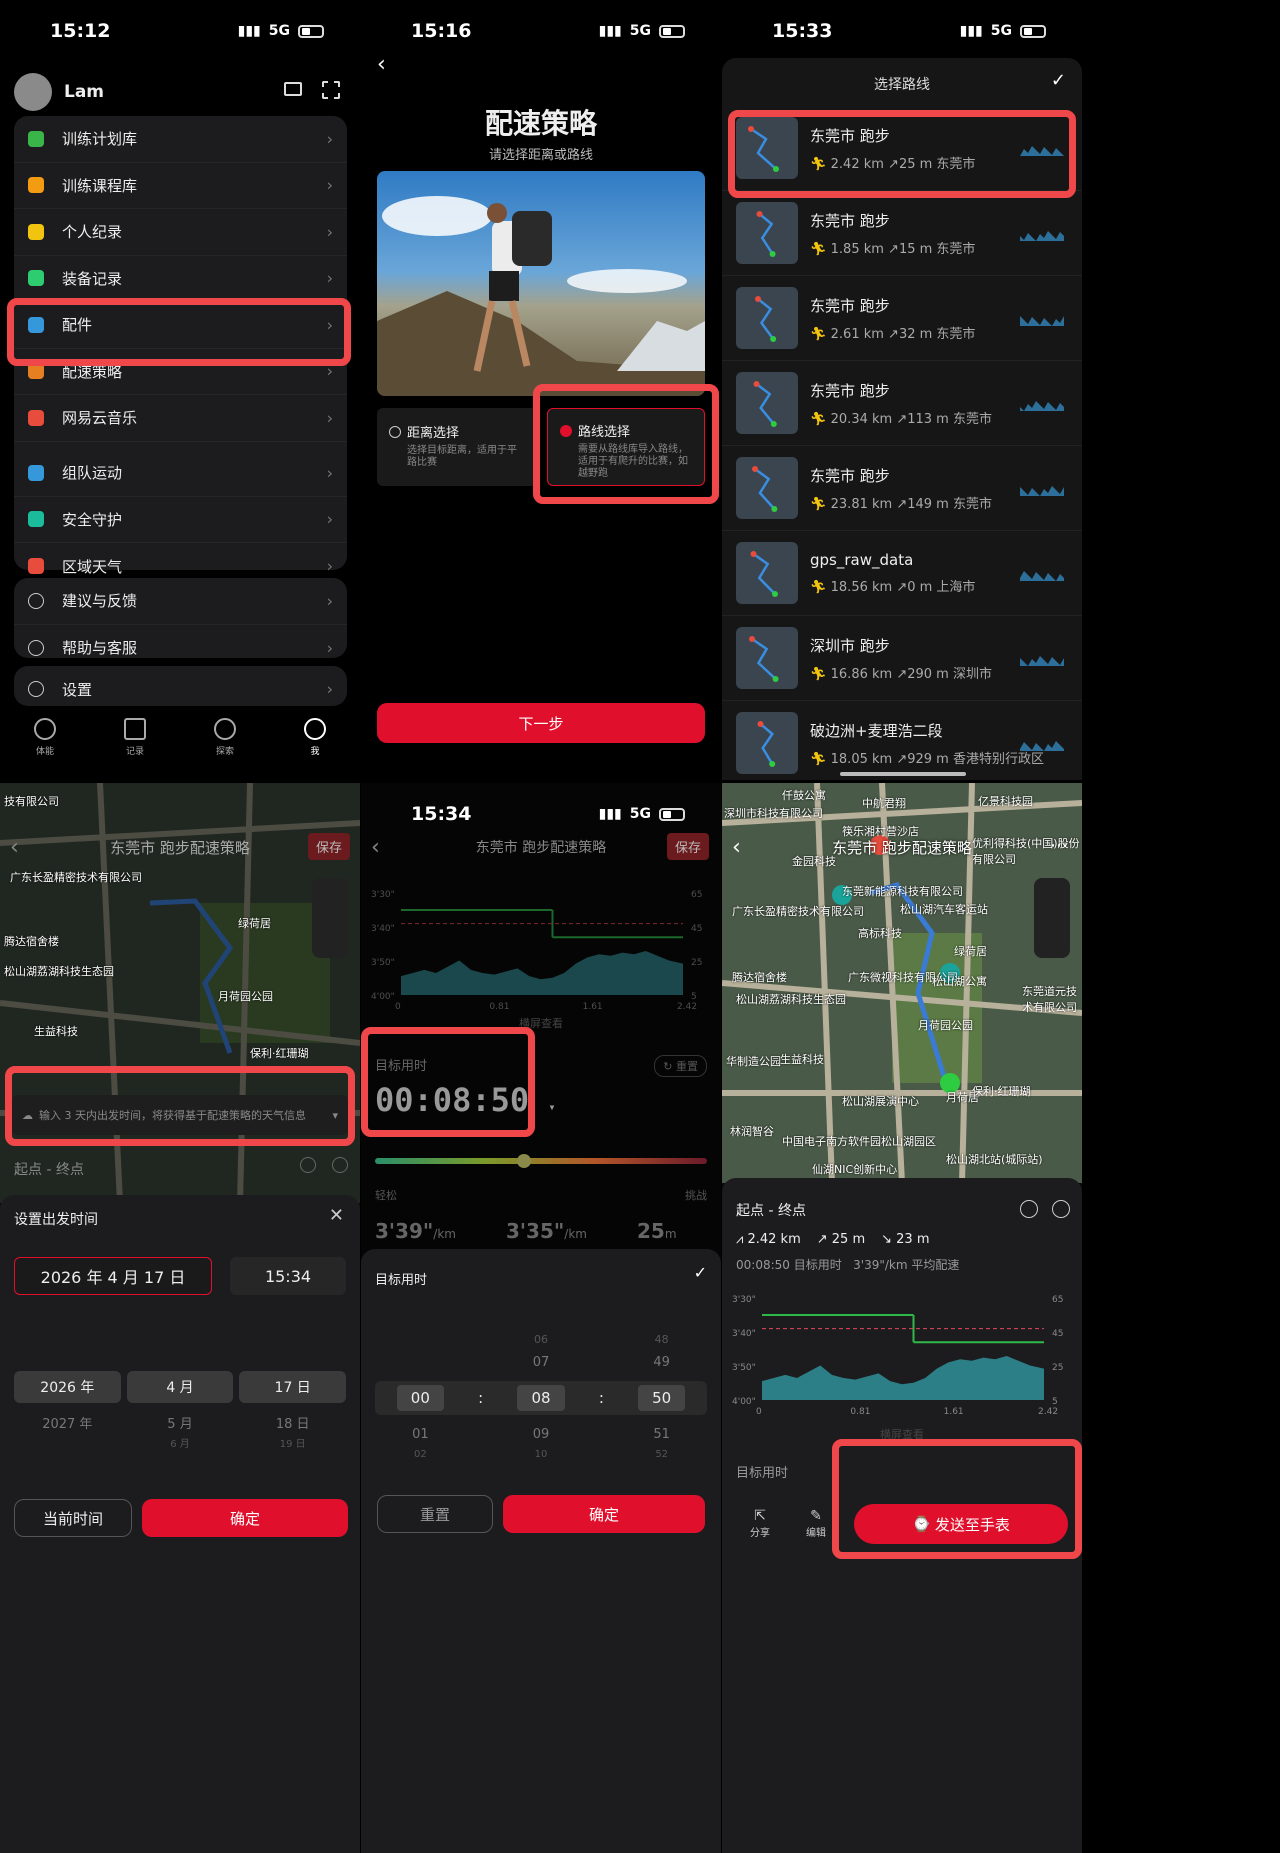 The width and height of the screenshot is (1280, 1853). What do you see at coordinates (742, 1239) in the screenshot?
I see `distance-icon: ⩘` at bounding box center [742, 1239].